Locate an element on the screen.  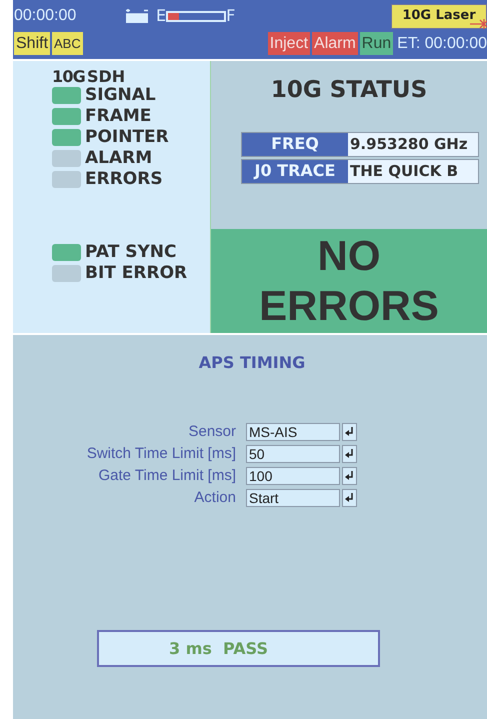
status-indicator: Run is located at coordinates (377, 43).